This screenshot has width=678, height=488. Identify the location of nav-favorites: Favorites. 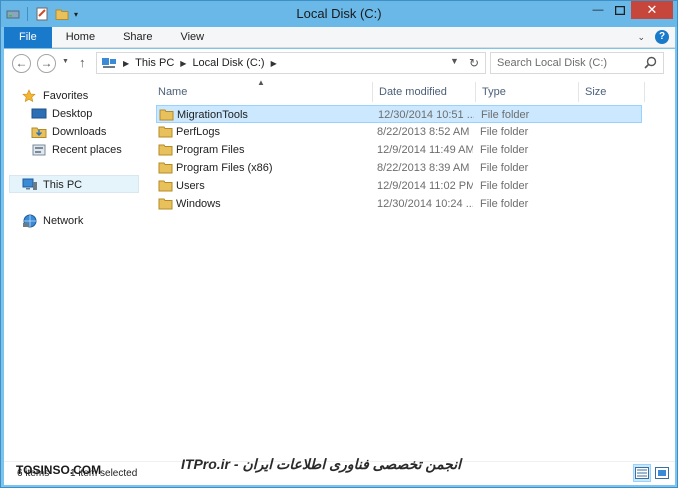
(55, 96).